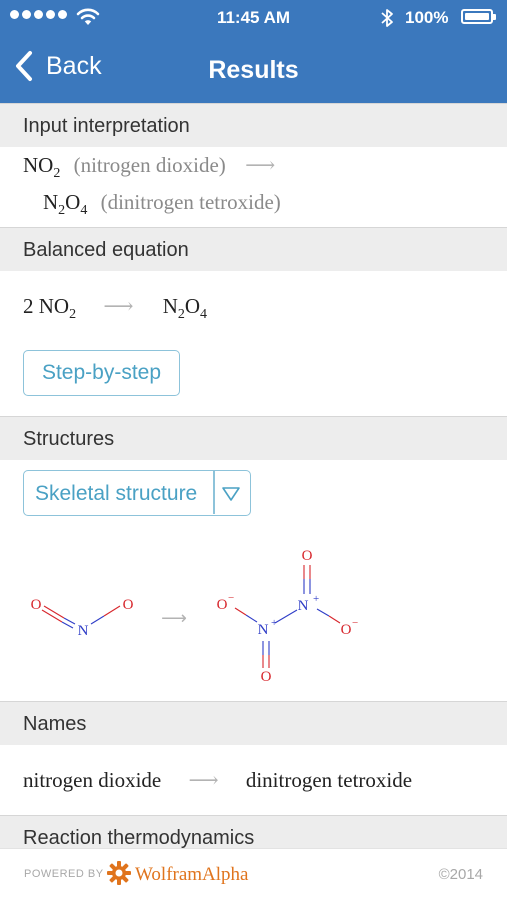  I want to click on dropdown-selected-value: Skeletal structure, so click(116, 493).